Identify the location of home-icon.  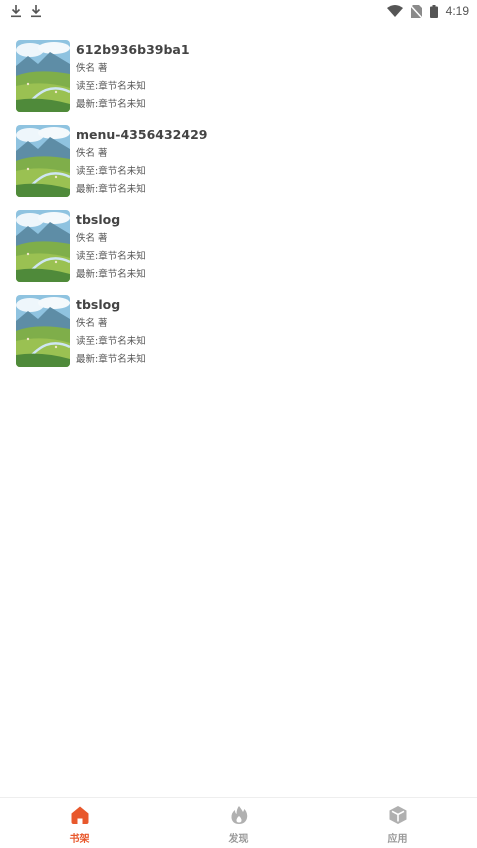
(80, 815).